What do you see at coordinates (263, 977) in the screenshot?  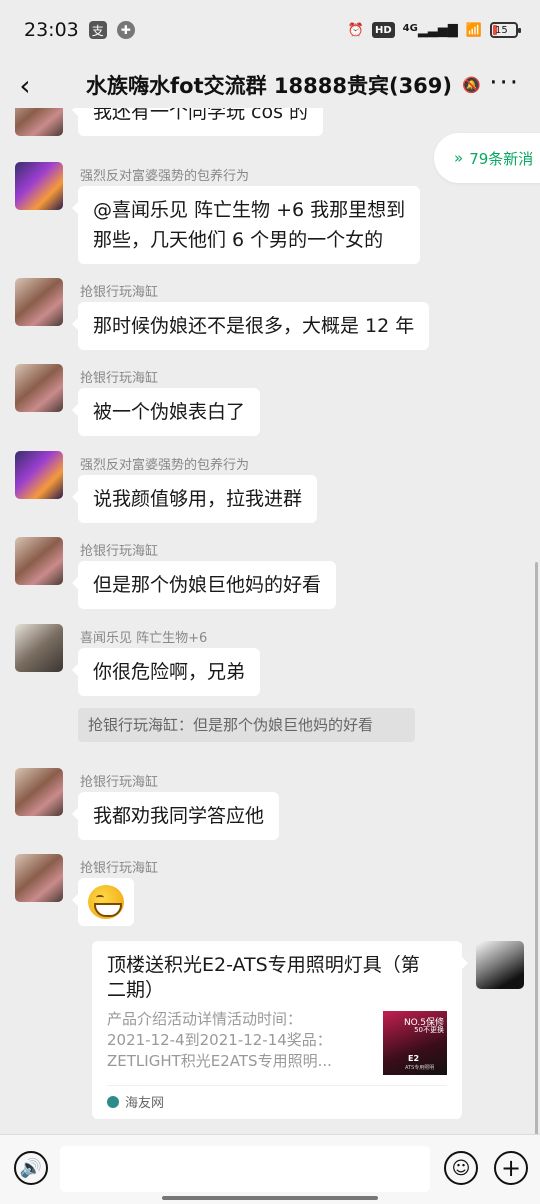 I see `link-card-title: 顶楼送积光E2-ATS专用照明灯具（第二期）` at bounding box center [263, 977].